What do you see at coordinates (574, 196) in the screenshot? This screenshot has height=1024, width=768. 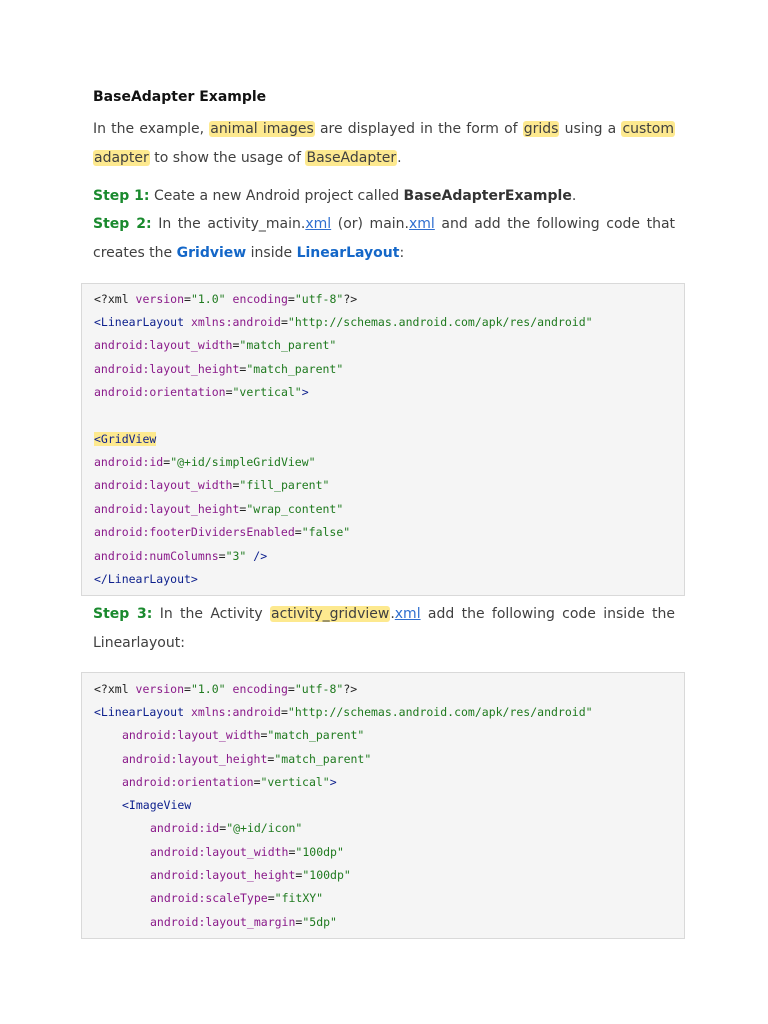 I see `step-1-end: .` at bounding box center [574, 196].